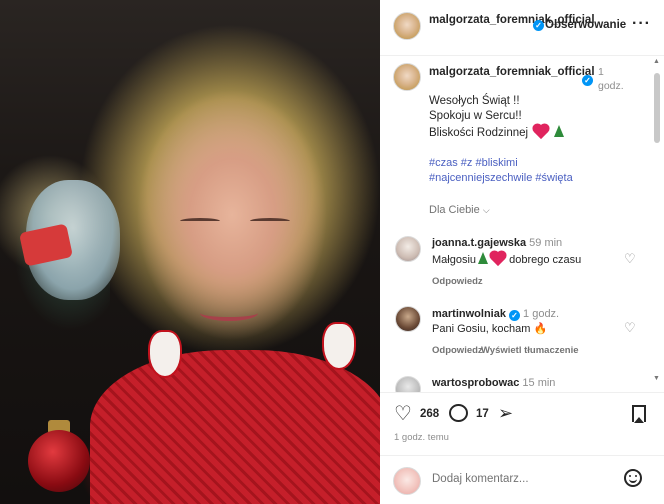 This screenshot has width=664, height=504. Describe the element at coordinates (639, 414) in the screenshot. I see `bookmark-save-icon` at that location.